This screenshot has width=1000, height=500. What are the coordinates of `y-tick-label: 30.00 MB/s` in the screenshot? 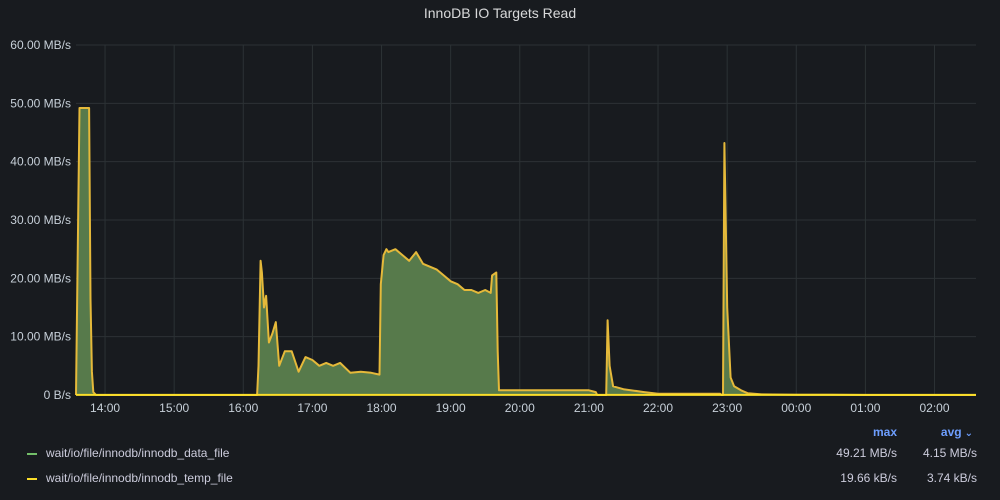 It's located at (40, 220).